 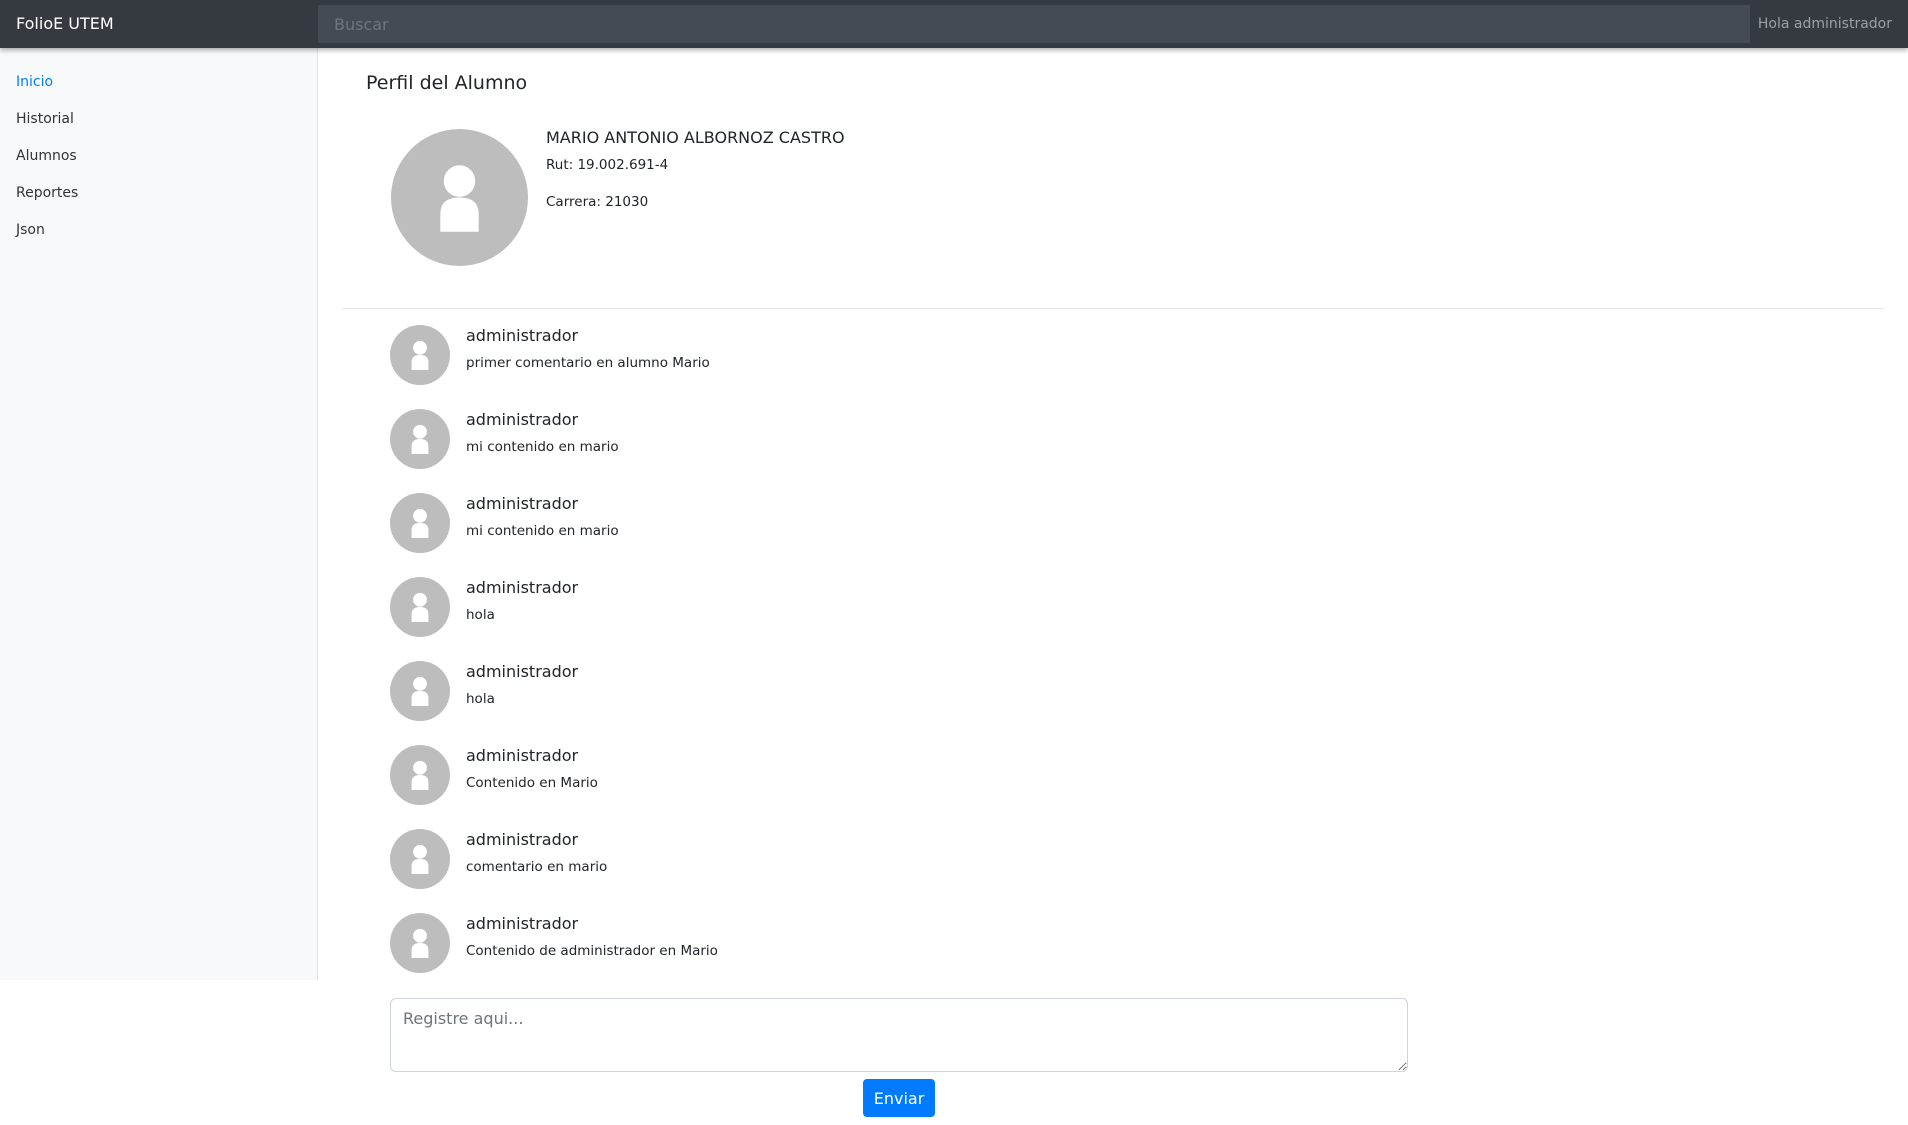 What do you see at coordinates (459, 197) in the screenshot?
I see `student-avatar-icon` at bounding box center [459, 197].